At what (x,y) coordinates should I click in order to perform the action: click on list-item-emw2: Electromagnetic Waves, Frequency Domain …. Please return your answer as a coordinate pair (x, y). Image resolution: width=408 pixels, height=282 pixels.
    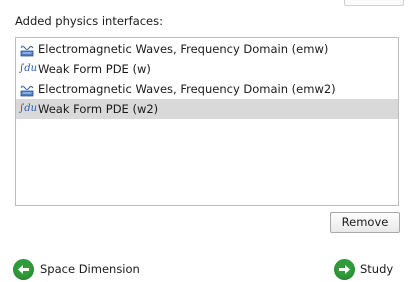
    Looking at the image, I should click on (207, 89).